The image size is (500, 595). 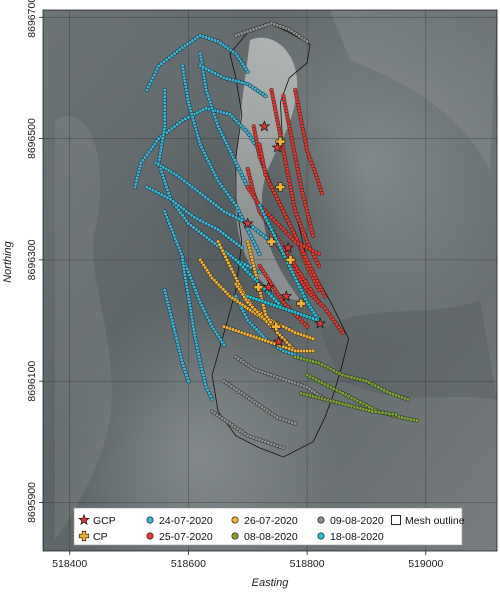 What do you see at coordinates (357, 537) in the screenshot?
I see `legend-label-d1808: 18-08-2020` at bounding box center [357, 537].